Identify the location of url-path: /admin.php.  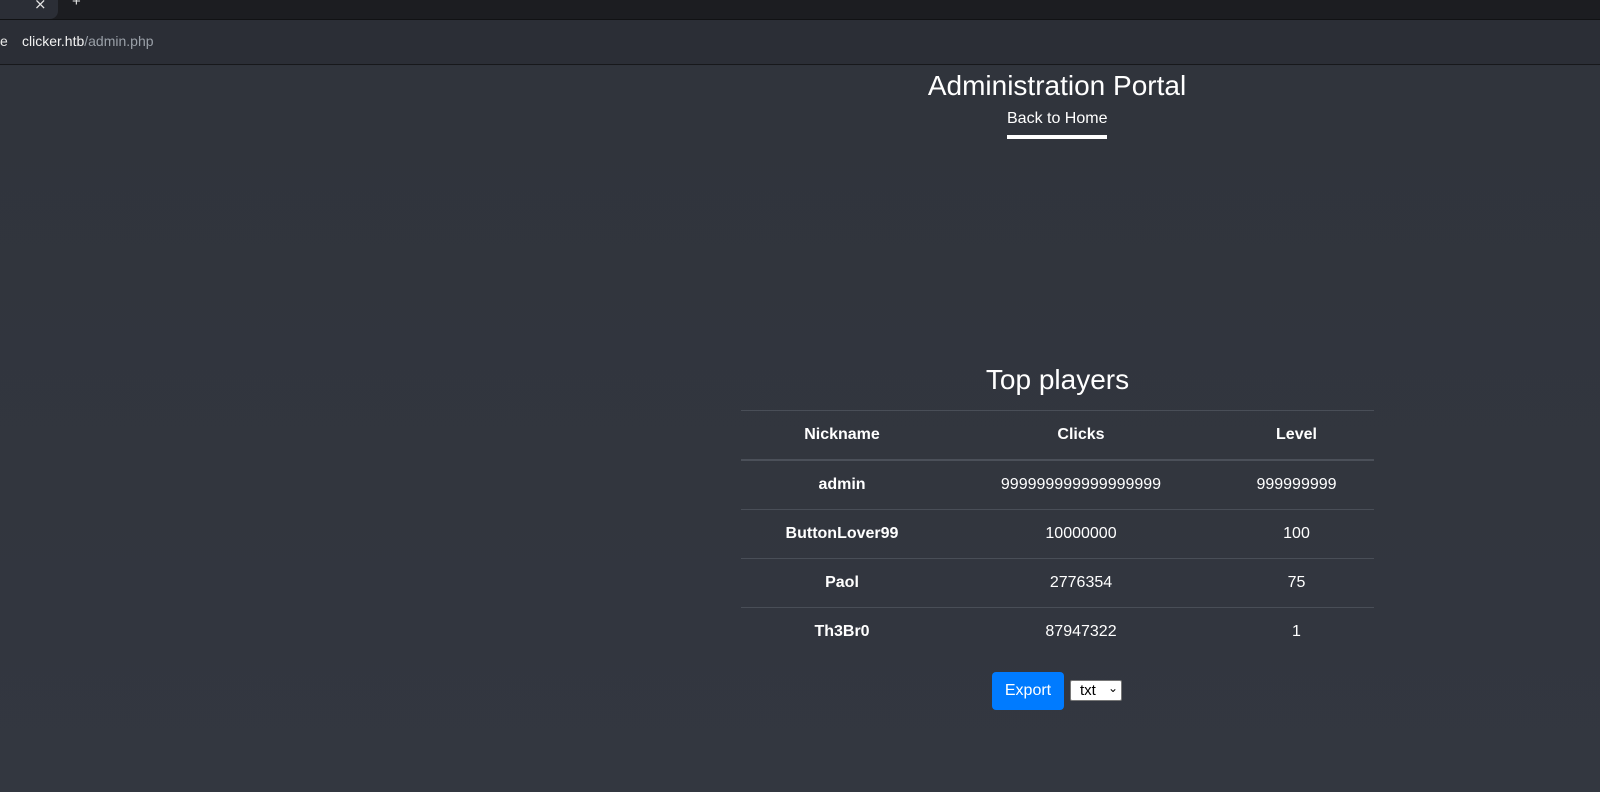
(119, 41).